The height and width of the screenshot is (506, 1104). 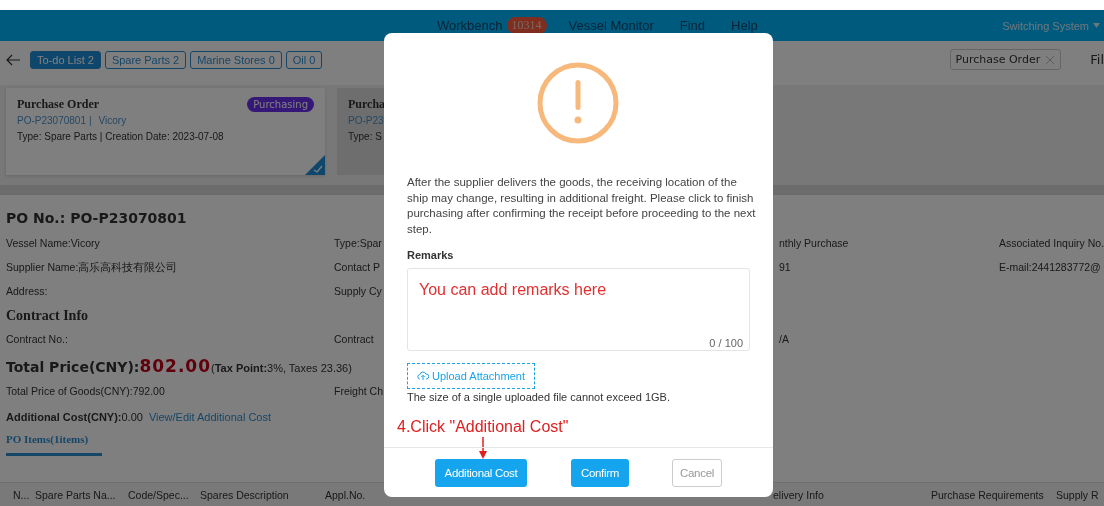 I want to click on info-field: Vessel Name:Vicory, so click(x=53, y=243).